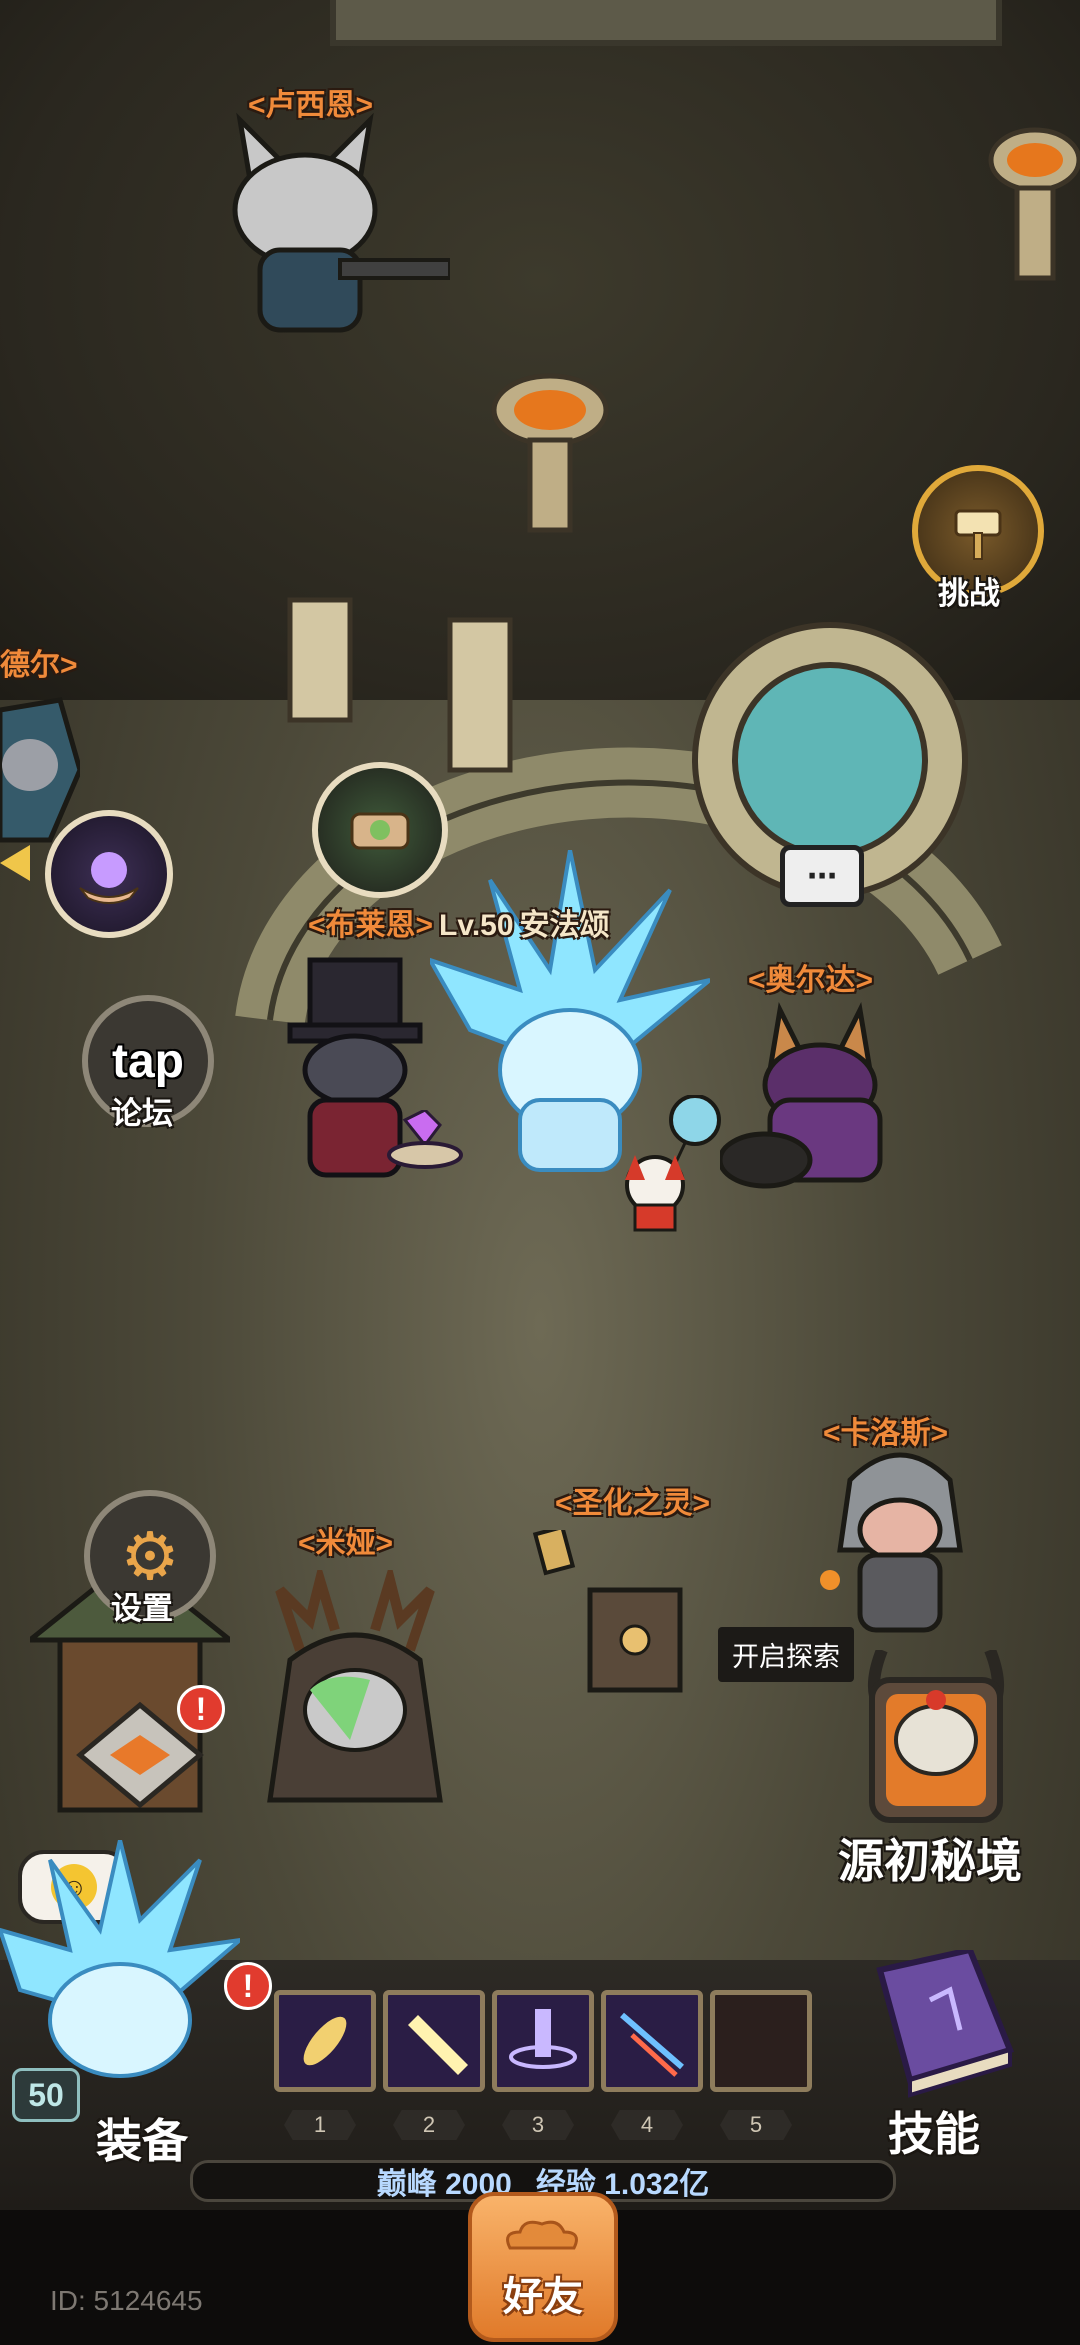 The width and height of the screenshot is (1080, 2345). Describe the element at coordinates (822, 876) in the screenshot. I see `chat-bubble-icon: ⋯` at that location.